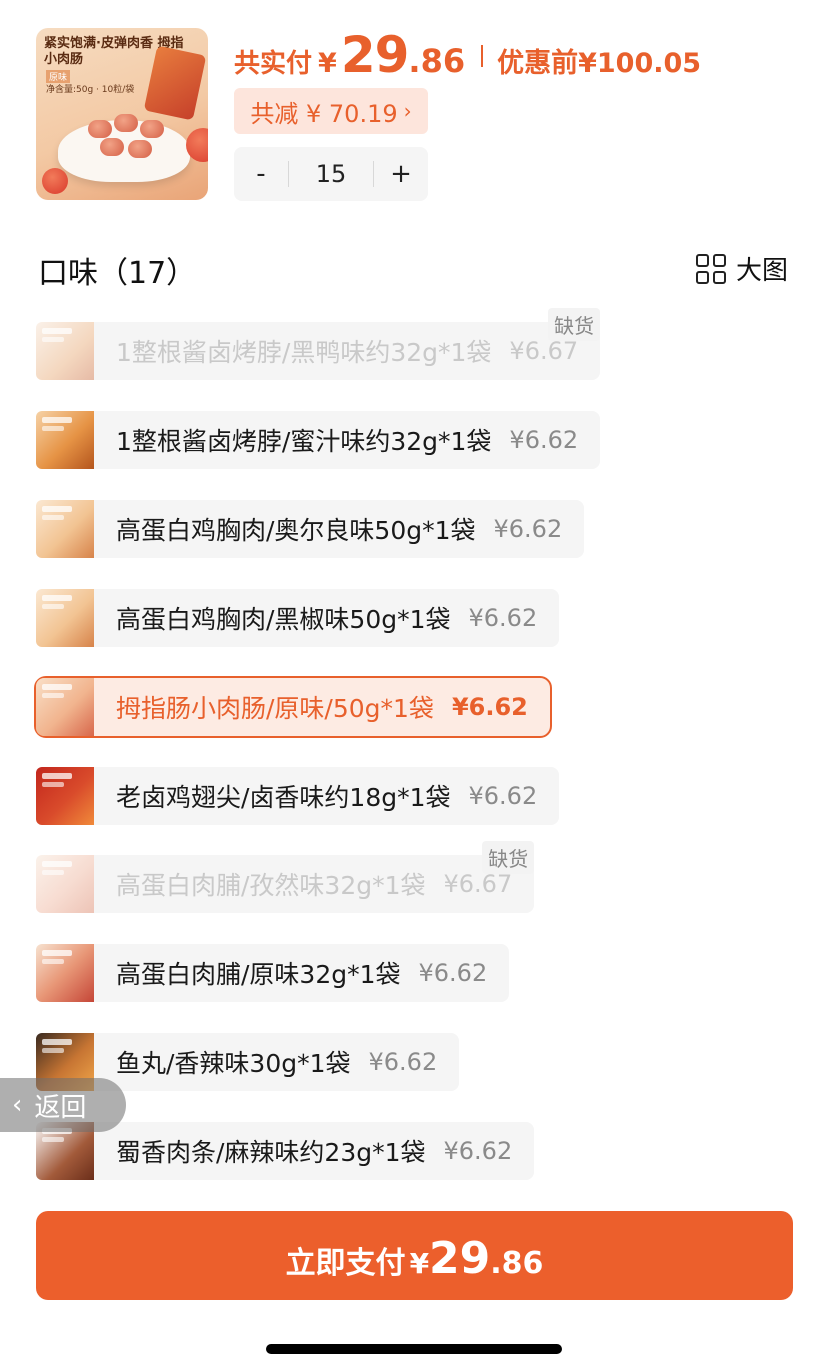 Image resolution: width=828 pixels, height=1371 pixels. I want to click on flavor-option-body: 蜀香肉条/麻辣味约23g*1袋 ¥6.62, so click(314, 1151).